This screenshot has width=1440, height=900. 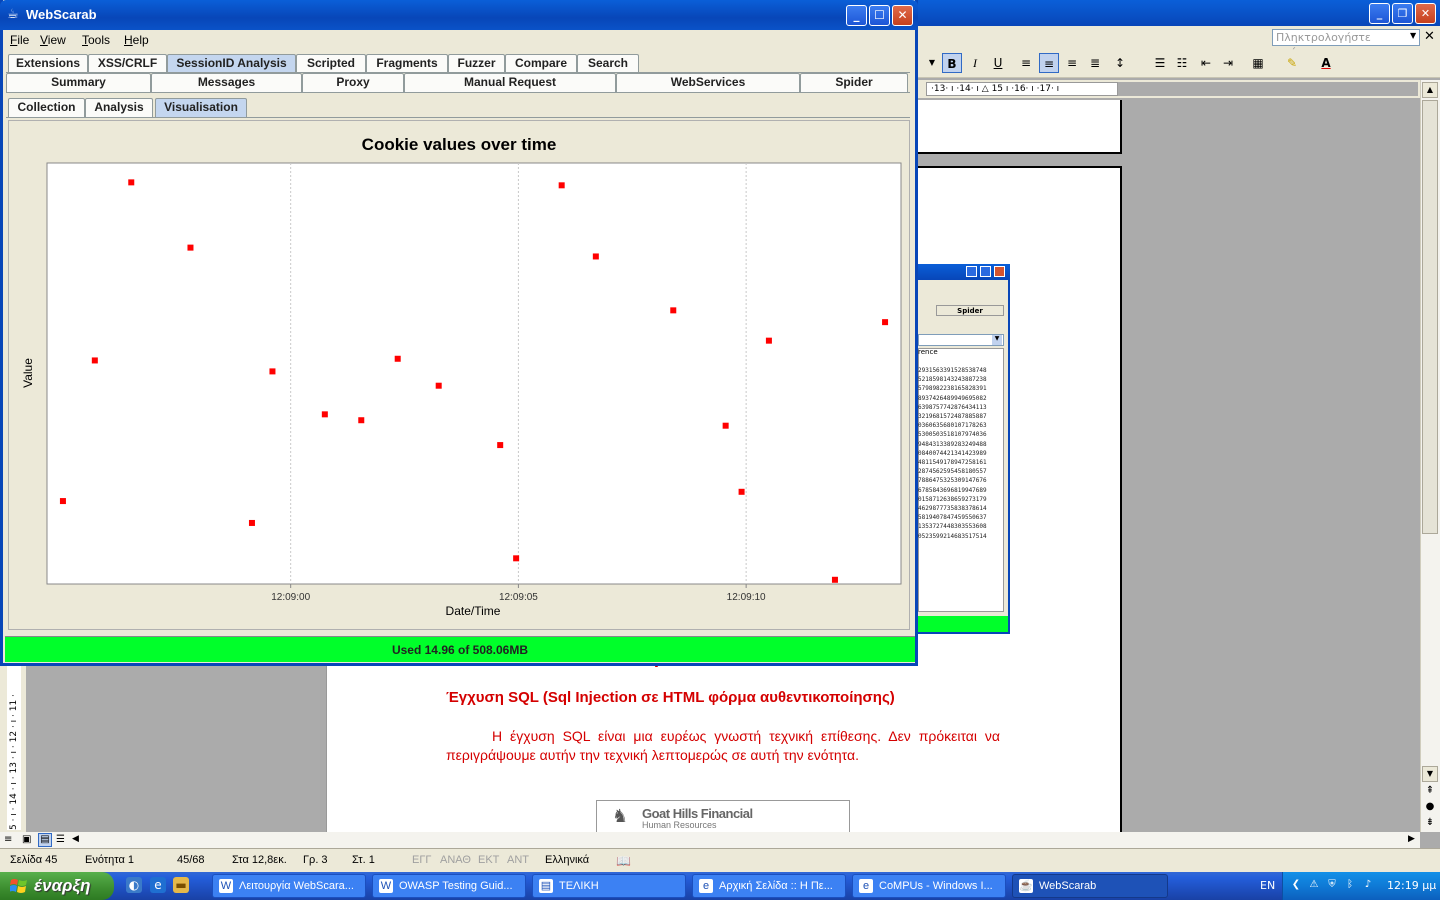 What do you see at coordinates (971, 271) in the screenshot?
I see `secondary-minimize-icon` at bounding box center [971, 271].